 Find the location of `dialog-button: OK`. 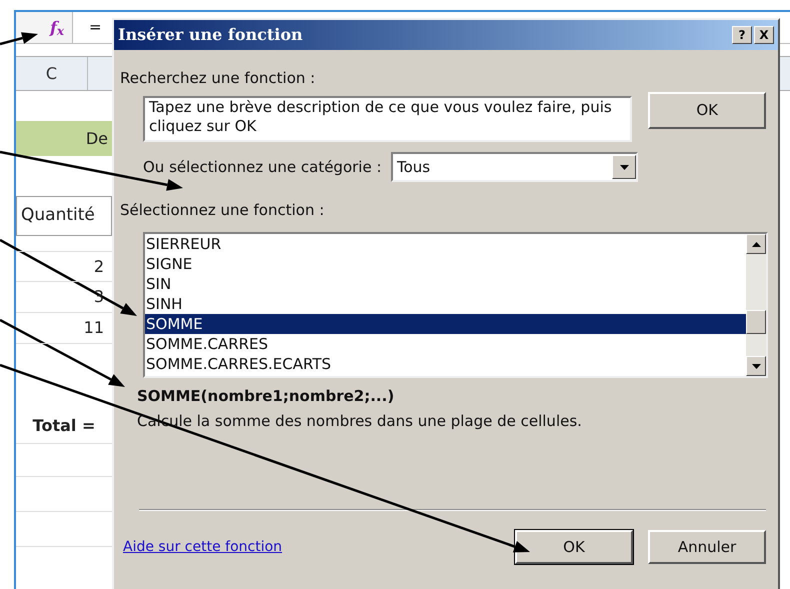

dialog-button: OK is located at coordinates (574, 547).